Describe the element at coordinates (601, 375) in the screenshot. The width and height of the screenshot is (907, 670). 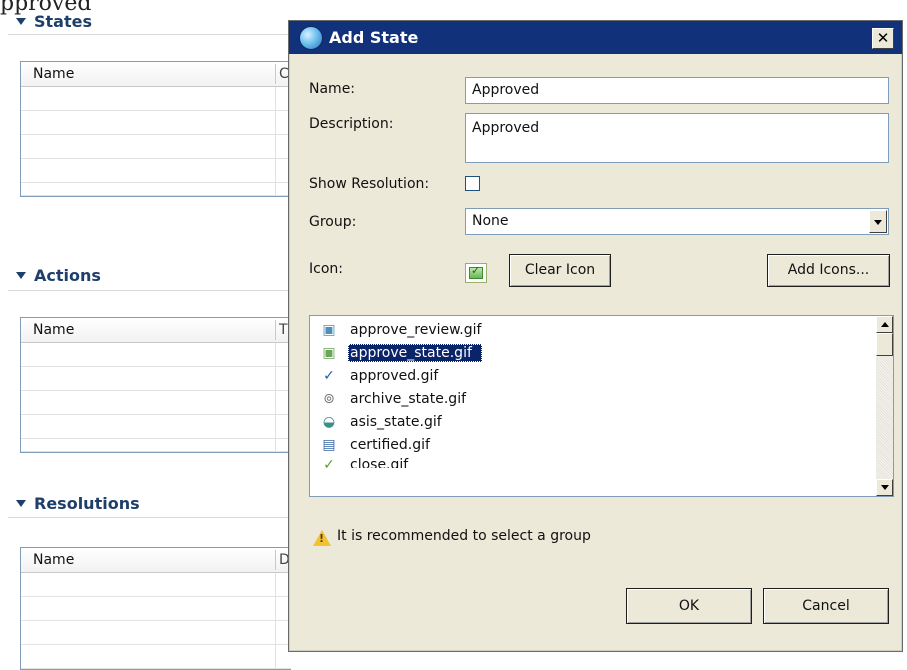
I see `list-item: ✓ approved.gif` at that location.